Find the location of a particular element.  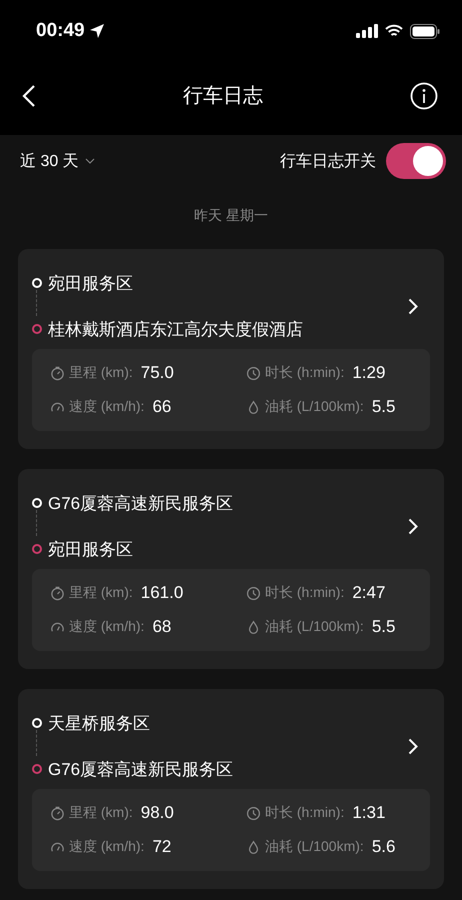

date-range-dropdown: 近 30 天 is located at coordinates (57, 161).